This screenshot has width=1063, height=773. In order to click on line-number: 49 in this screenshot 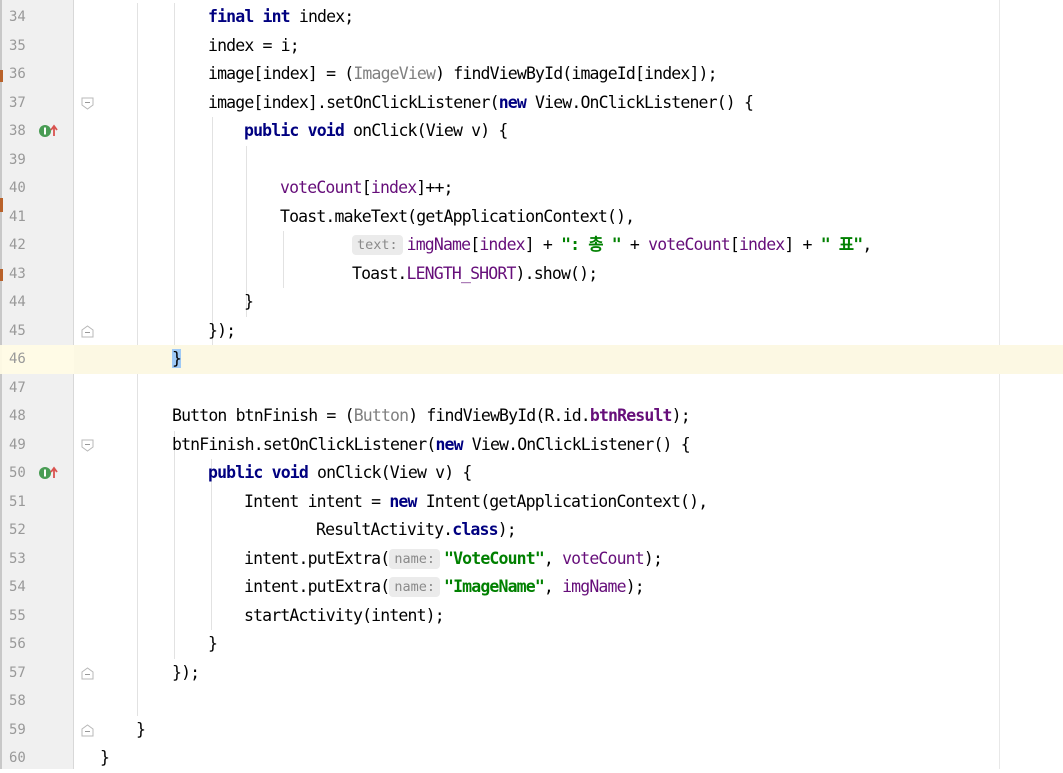, I will do `click(20, 445)`.